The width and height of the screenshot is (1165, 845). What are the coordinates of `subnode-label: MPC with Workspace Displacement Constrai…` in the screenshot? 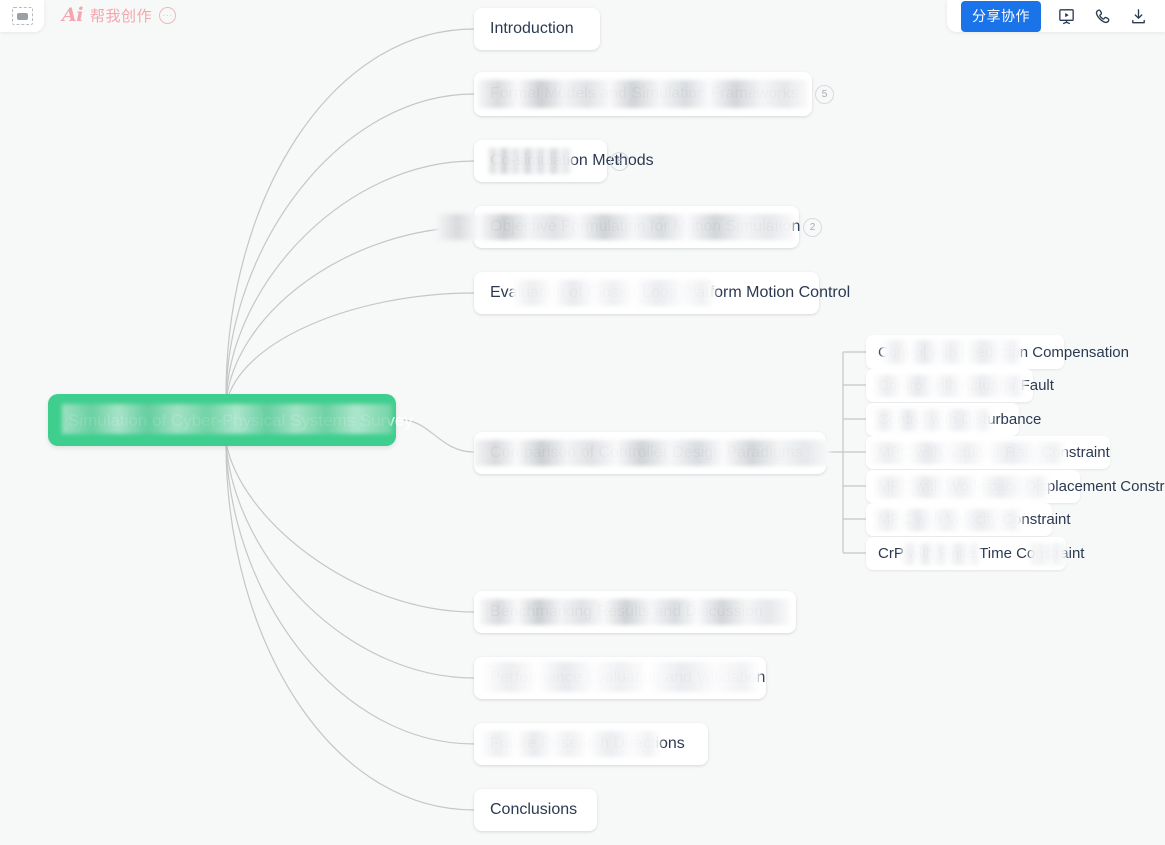 It's located at (1021, 486).